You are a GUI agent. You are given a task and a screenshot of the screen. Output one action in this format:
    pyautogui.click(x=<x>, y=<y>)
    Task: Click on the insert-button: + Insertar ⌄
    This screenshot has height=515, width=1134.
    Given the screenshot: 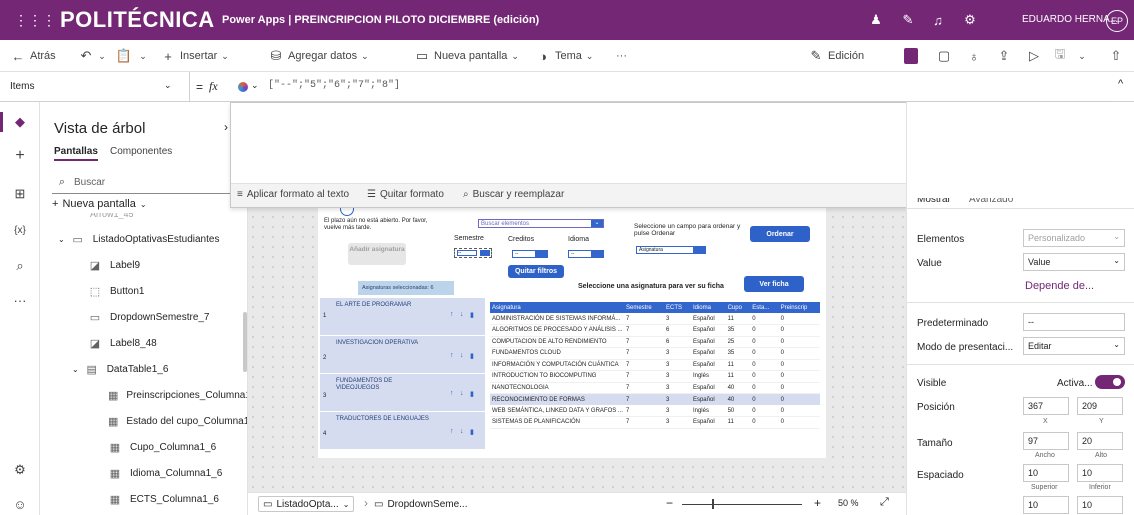 What is the action you would take?
    pyautogui.click(x=194, y=56)
    